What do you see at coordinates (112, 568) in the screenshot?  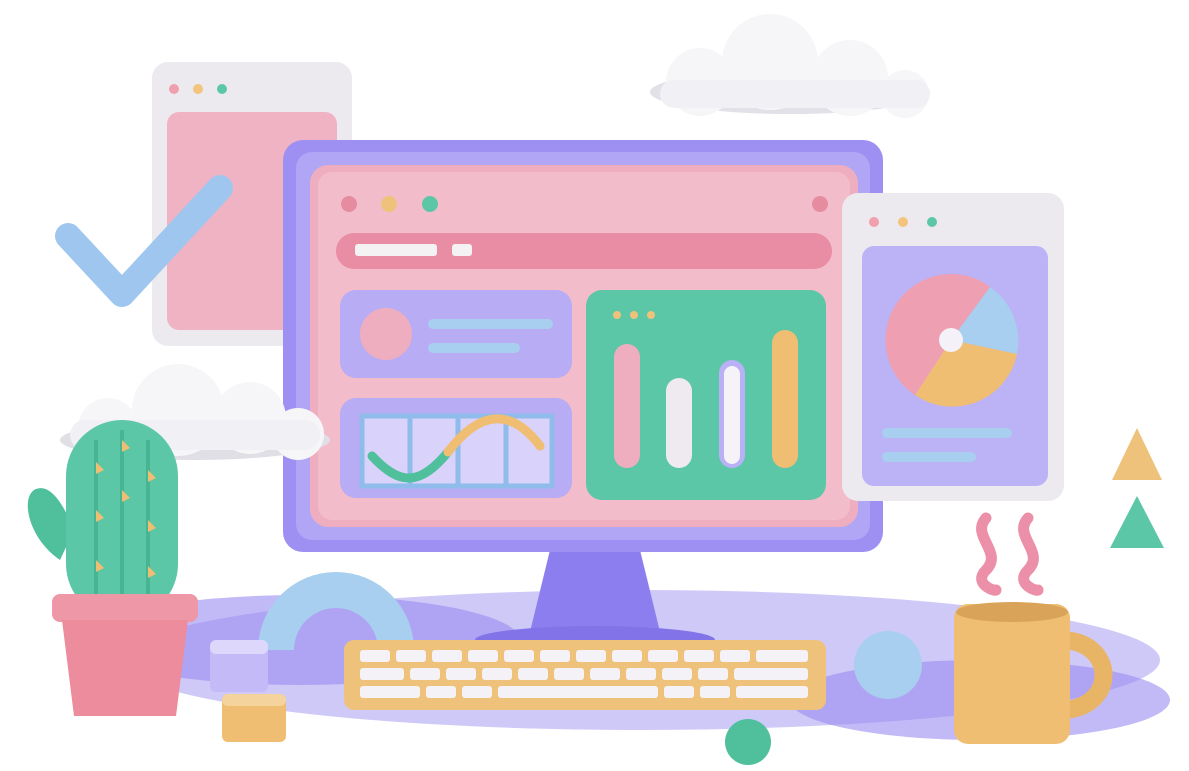 I see `cactus-plant` at bounding box center [112, 568].